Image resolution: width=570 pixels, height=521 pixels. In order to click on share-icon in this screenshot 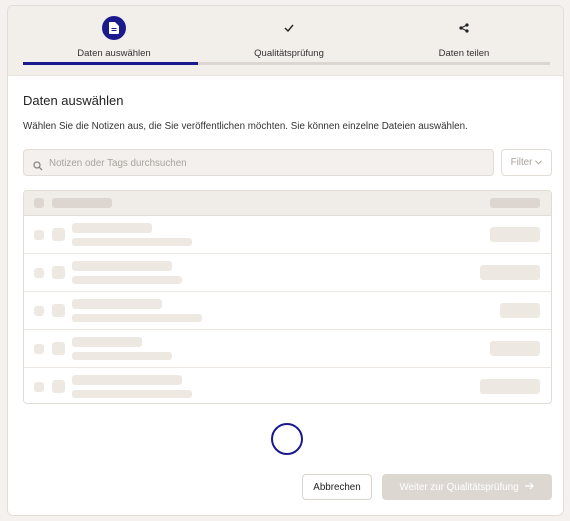, I will do `click(464, 28)`.